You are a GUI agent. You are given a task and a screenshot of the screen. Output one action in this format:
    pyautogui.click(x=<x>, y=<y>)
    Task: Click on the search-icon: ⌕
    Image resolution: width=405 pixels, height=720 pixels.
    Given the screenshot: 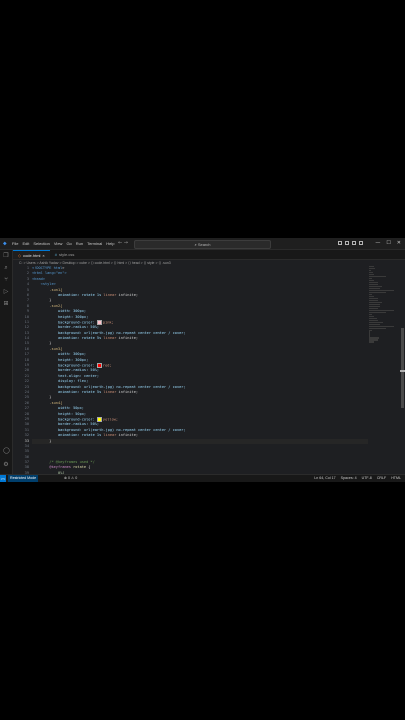 What is the action you would take?
    pyautogui.click(x=6, y=268)
    